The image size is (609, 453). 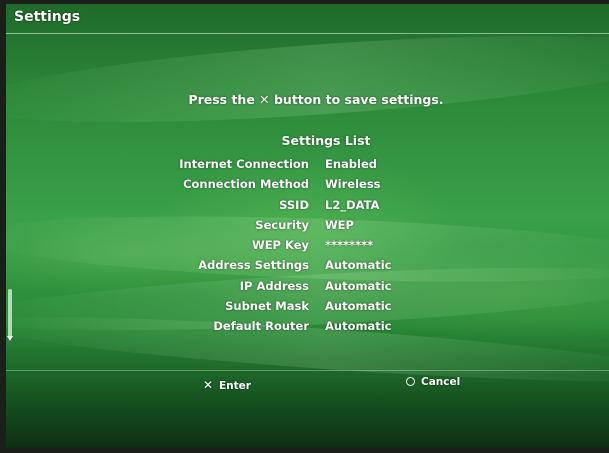 I want to click on title-bar: Settings, so click(x=307, y=19).